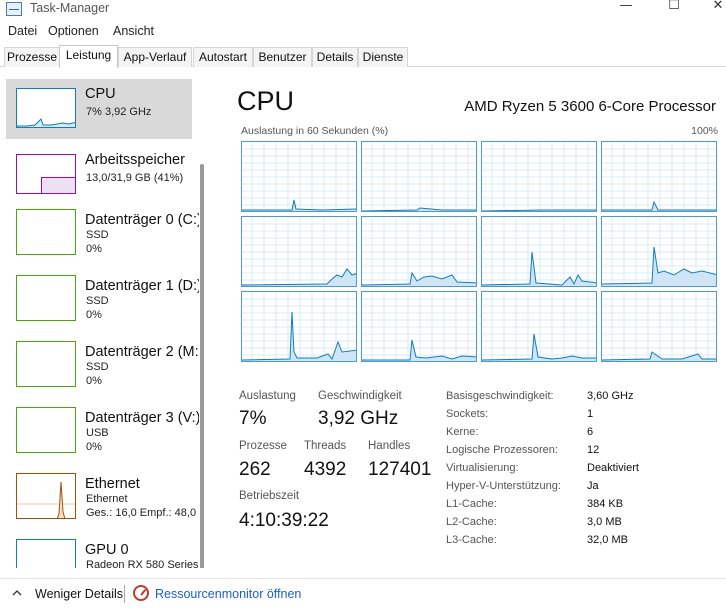  I want to click on sidebar-item-disk-3: Datenträger 3 (V:) USB 0%, so click(102, 433).